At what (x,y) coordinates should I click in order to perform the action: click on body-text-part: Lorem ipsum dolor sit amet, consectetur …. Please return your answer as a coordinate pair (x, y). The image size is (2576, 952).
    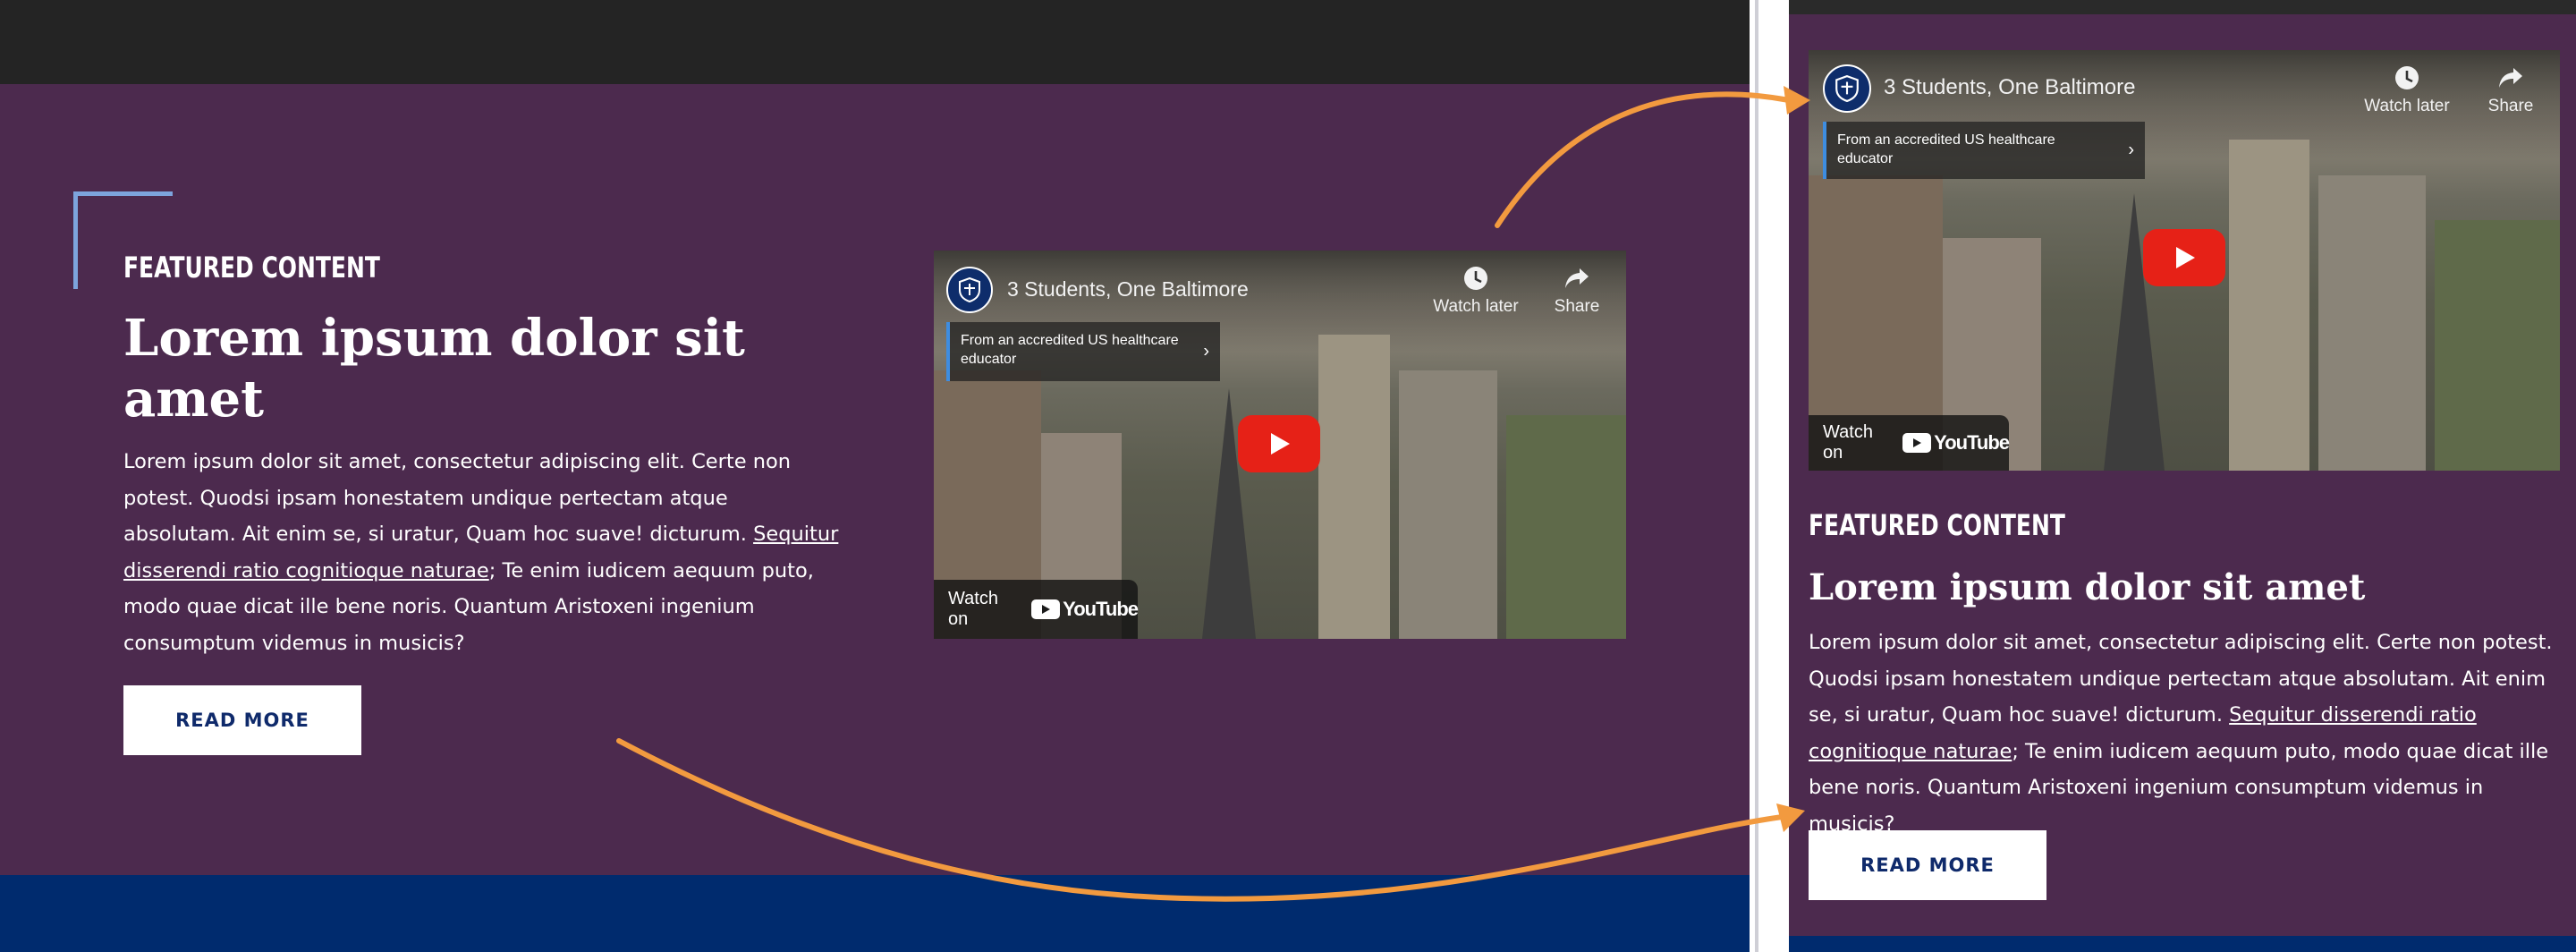
    Looking at the image, I should click on (457, 498).